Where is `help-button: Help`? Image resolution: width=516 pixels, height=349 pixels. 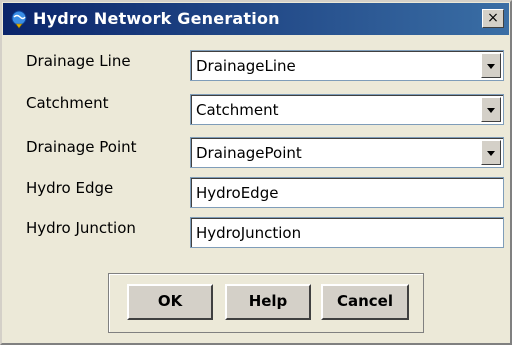
help-button: Help is located at coordinates (268, 302).